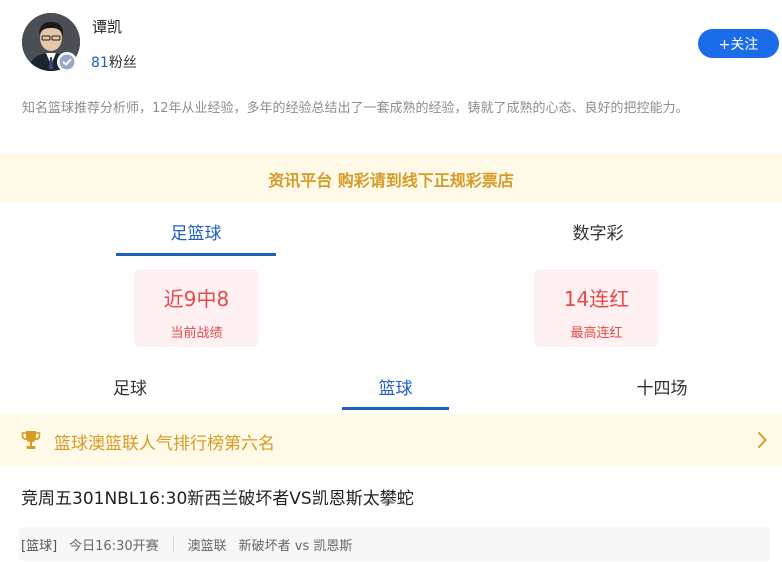 The width and height of the screenshot is (782, 562). Describe the element at coordinates (662, 389) in the screenshot. I see `subtab-label: 十四场` at that location.